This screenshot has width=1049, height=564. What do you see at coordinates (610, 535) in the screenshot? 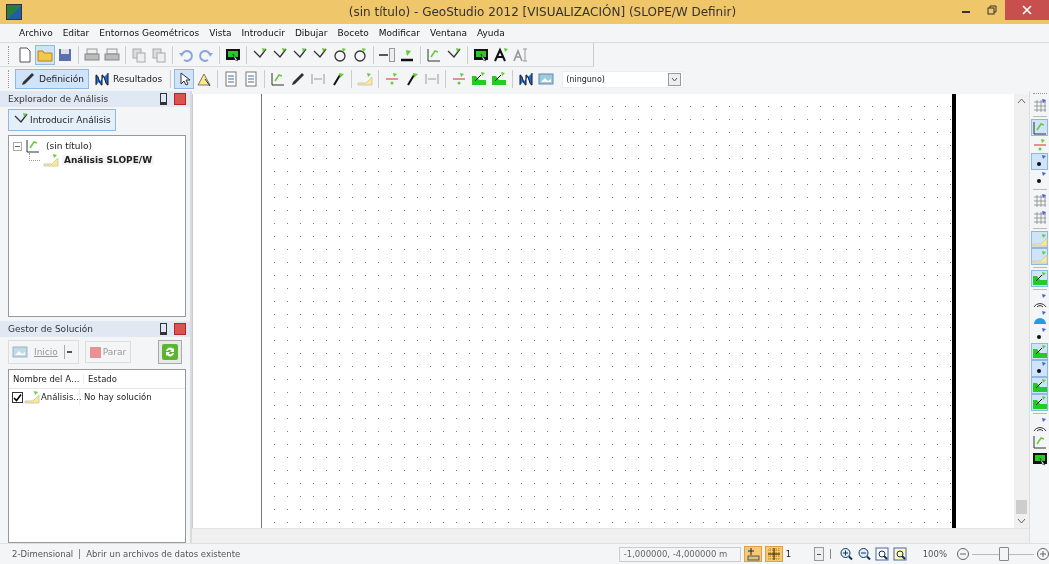
I see `horizontal-scrollbar` at bounding box center [610, 535].